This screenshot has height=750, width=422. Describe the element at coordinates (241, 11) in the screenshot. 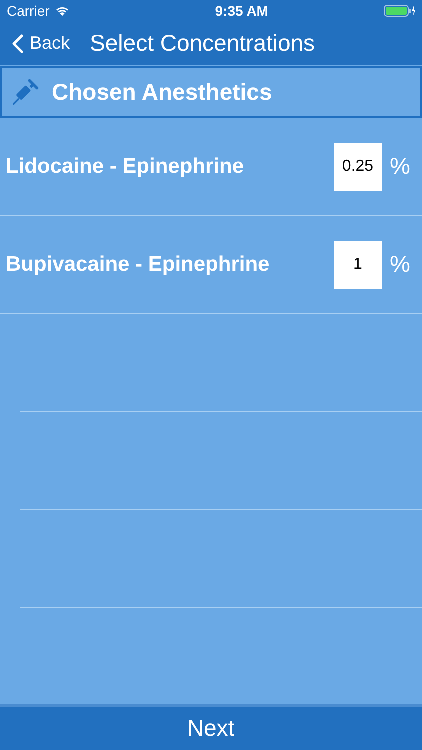

I see `clock-time: 9:35 AM` at that location.